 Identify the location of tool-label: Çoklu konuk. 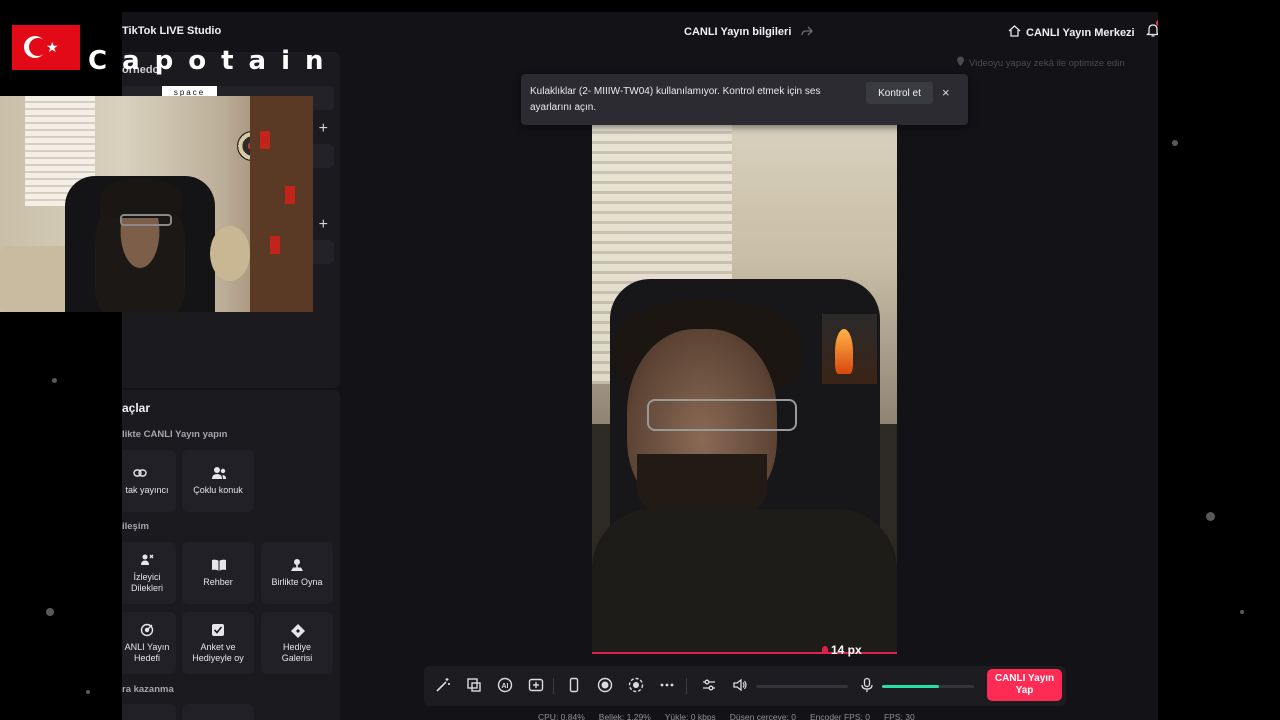
(218, 490).